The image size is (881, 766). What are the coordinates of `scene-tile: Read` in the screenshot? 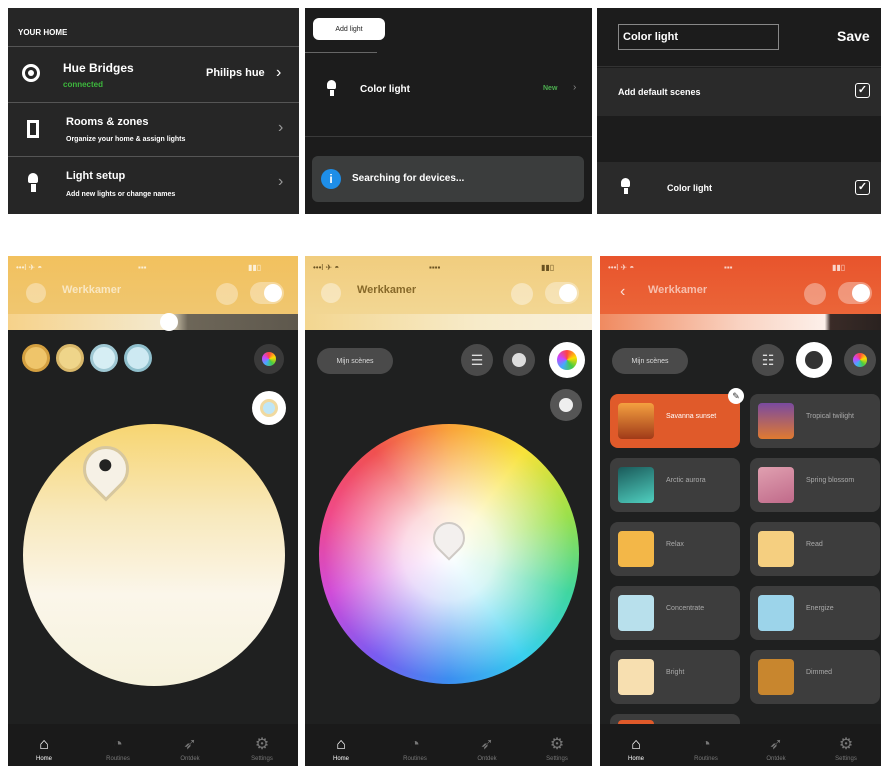 It's located at (815, 549).